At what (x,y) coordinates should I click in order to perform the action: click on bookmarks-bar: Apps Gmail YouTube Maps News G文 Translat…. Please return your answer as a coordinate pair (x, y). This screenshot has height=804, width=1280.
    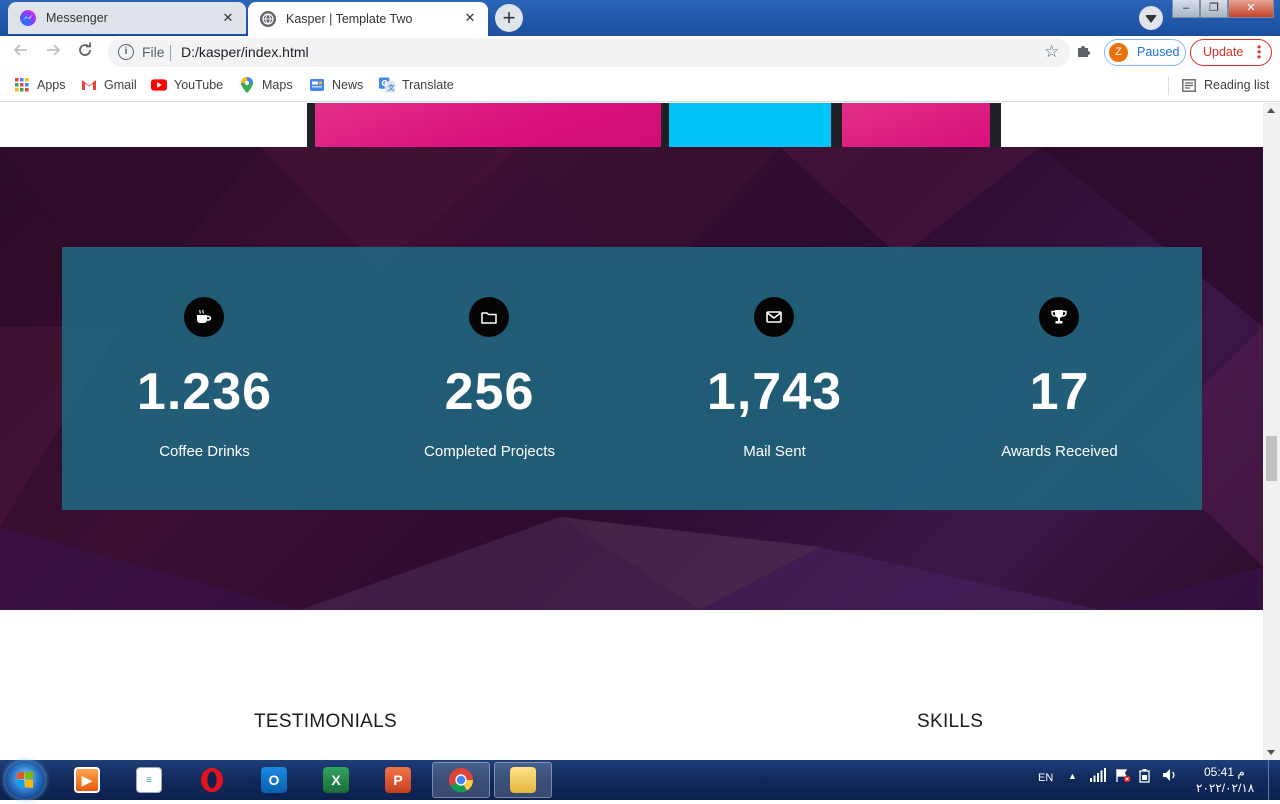
    Looking at the image, I should click on (640, 85).